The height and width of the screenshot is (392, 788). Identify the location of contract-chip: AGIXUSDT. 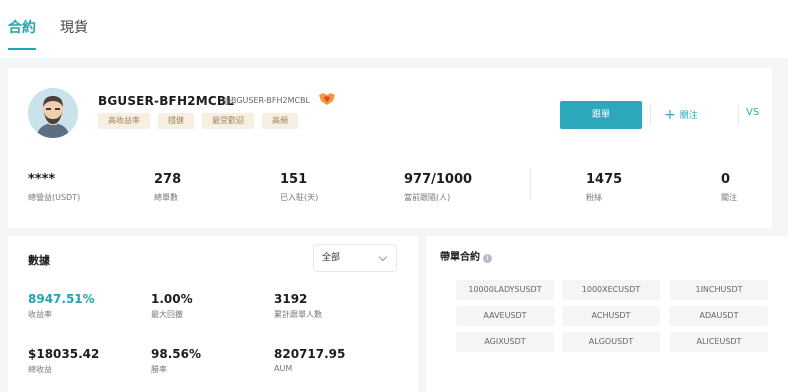
(505, 342).